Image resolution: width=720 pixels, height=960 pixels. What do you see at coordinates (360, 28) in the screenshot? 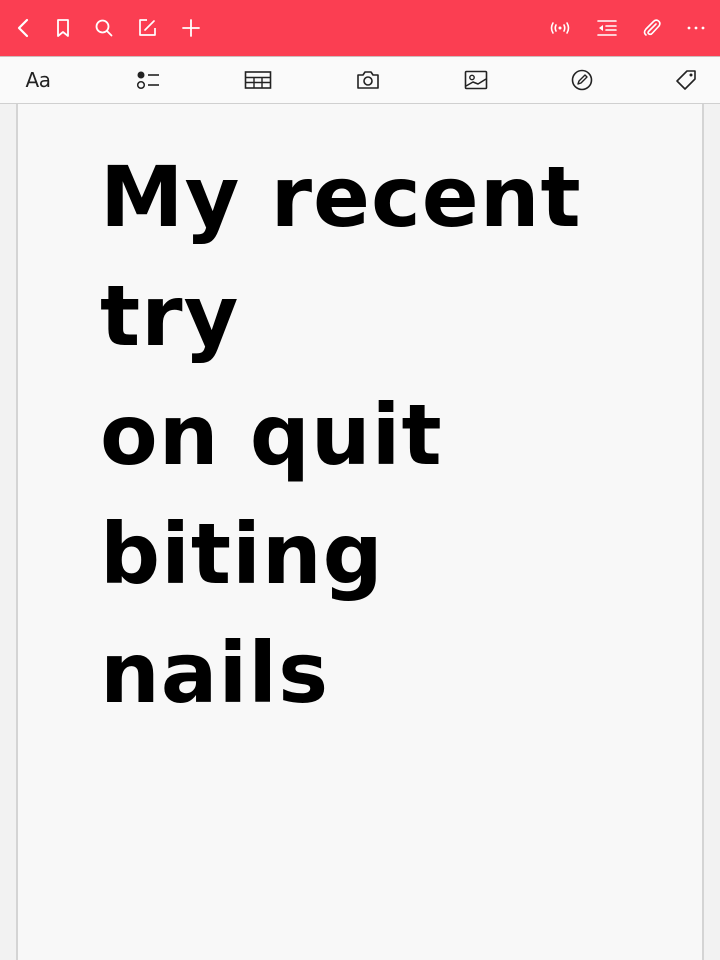
I see `top-app-bar` at bounding box center [360, 28].